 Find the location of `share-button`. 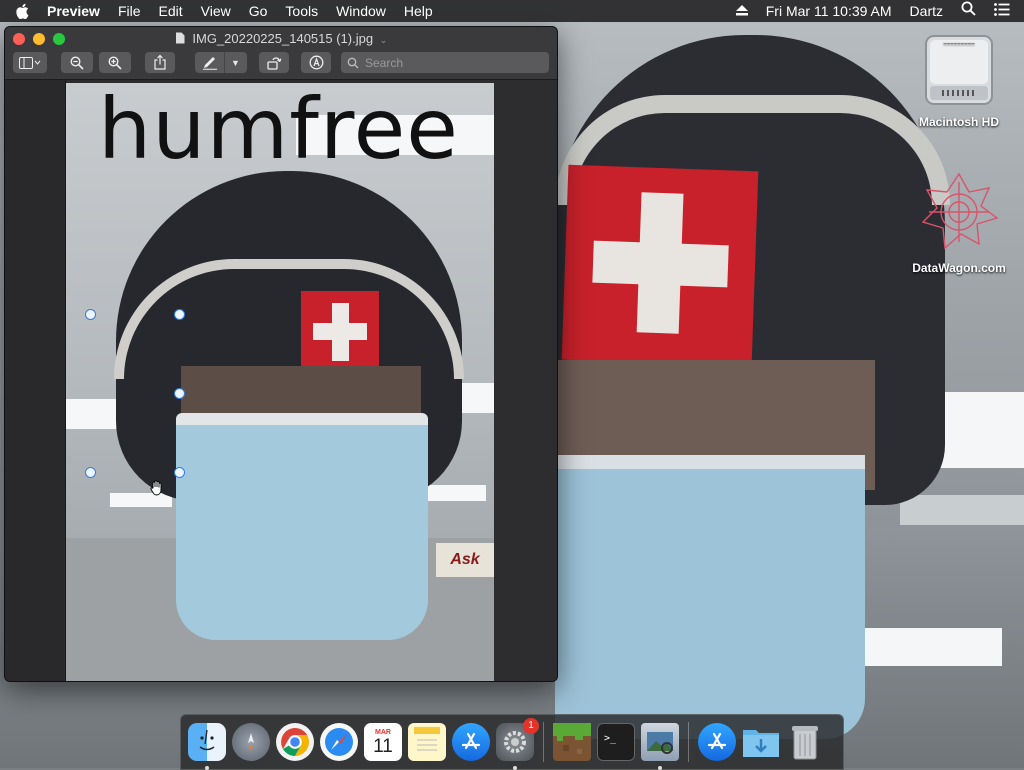

share-button is located at coordinates (160, 62).